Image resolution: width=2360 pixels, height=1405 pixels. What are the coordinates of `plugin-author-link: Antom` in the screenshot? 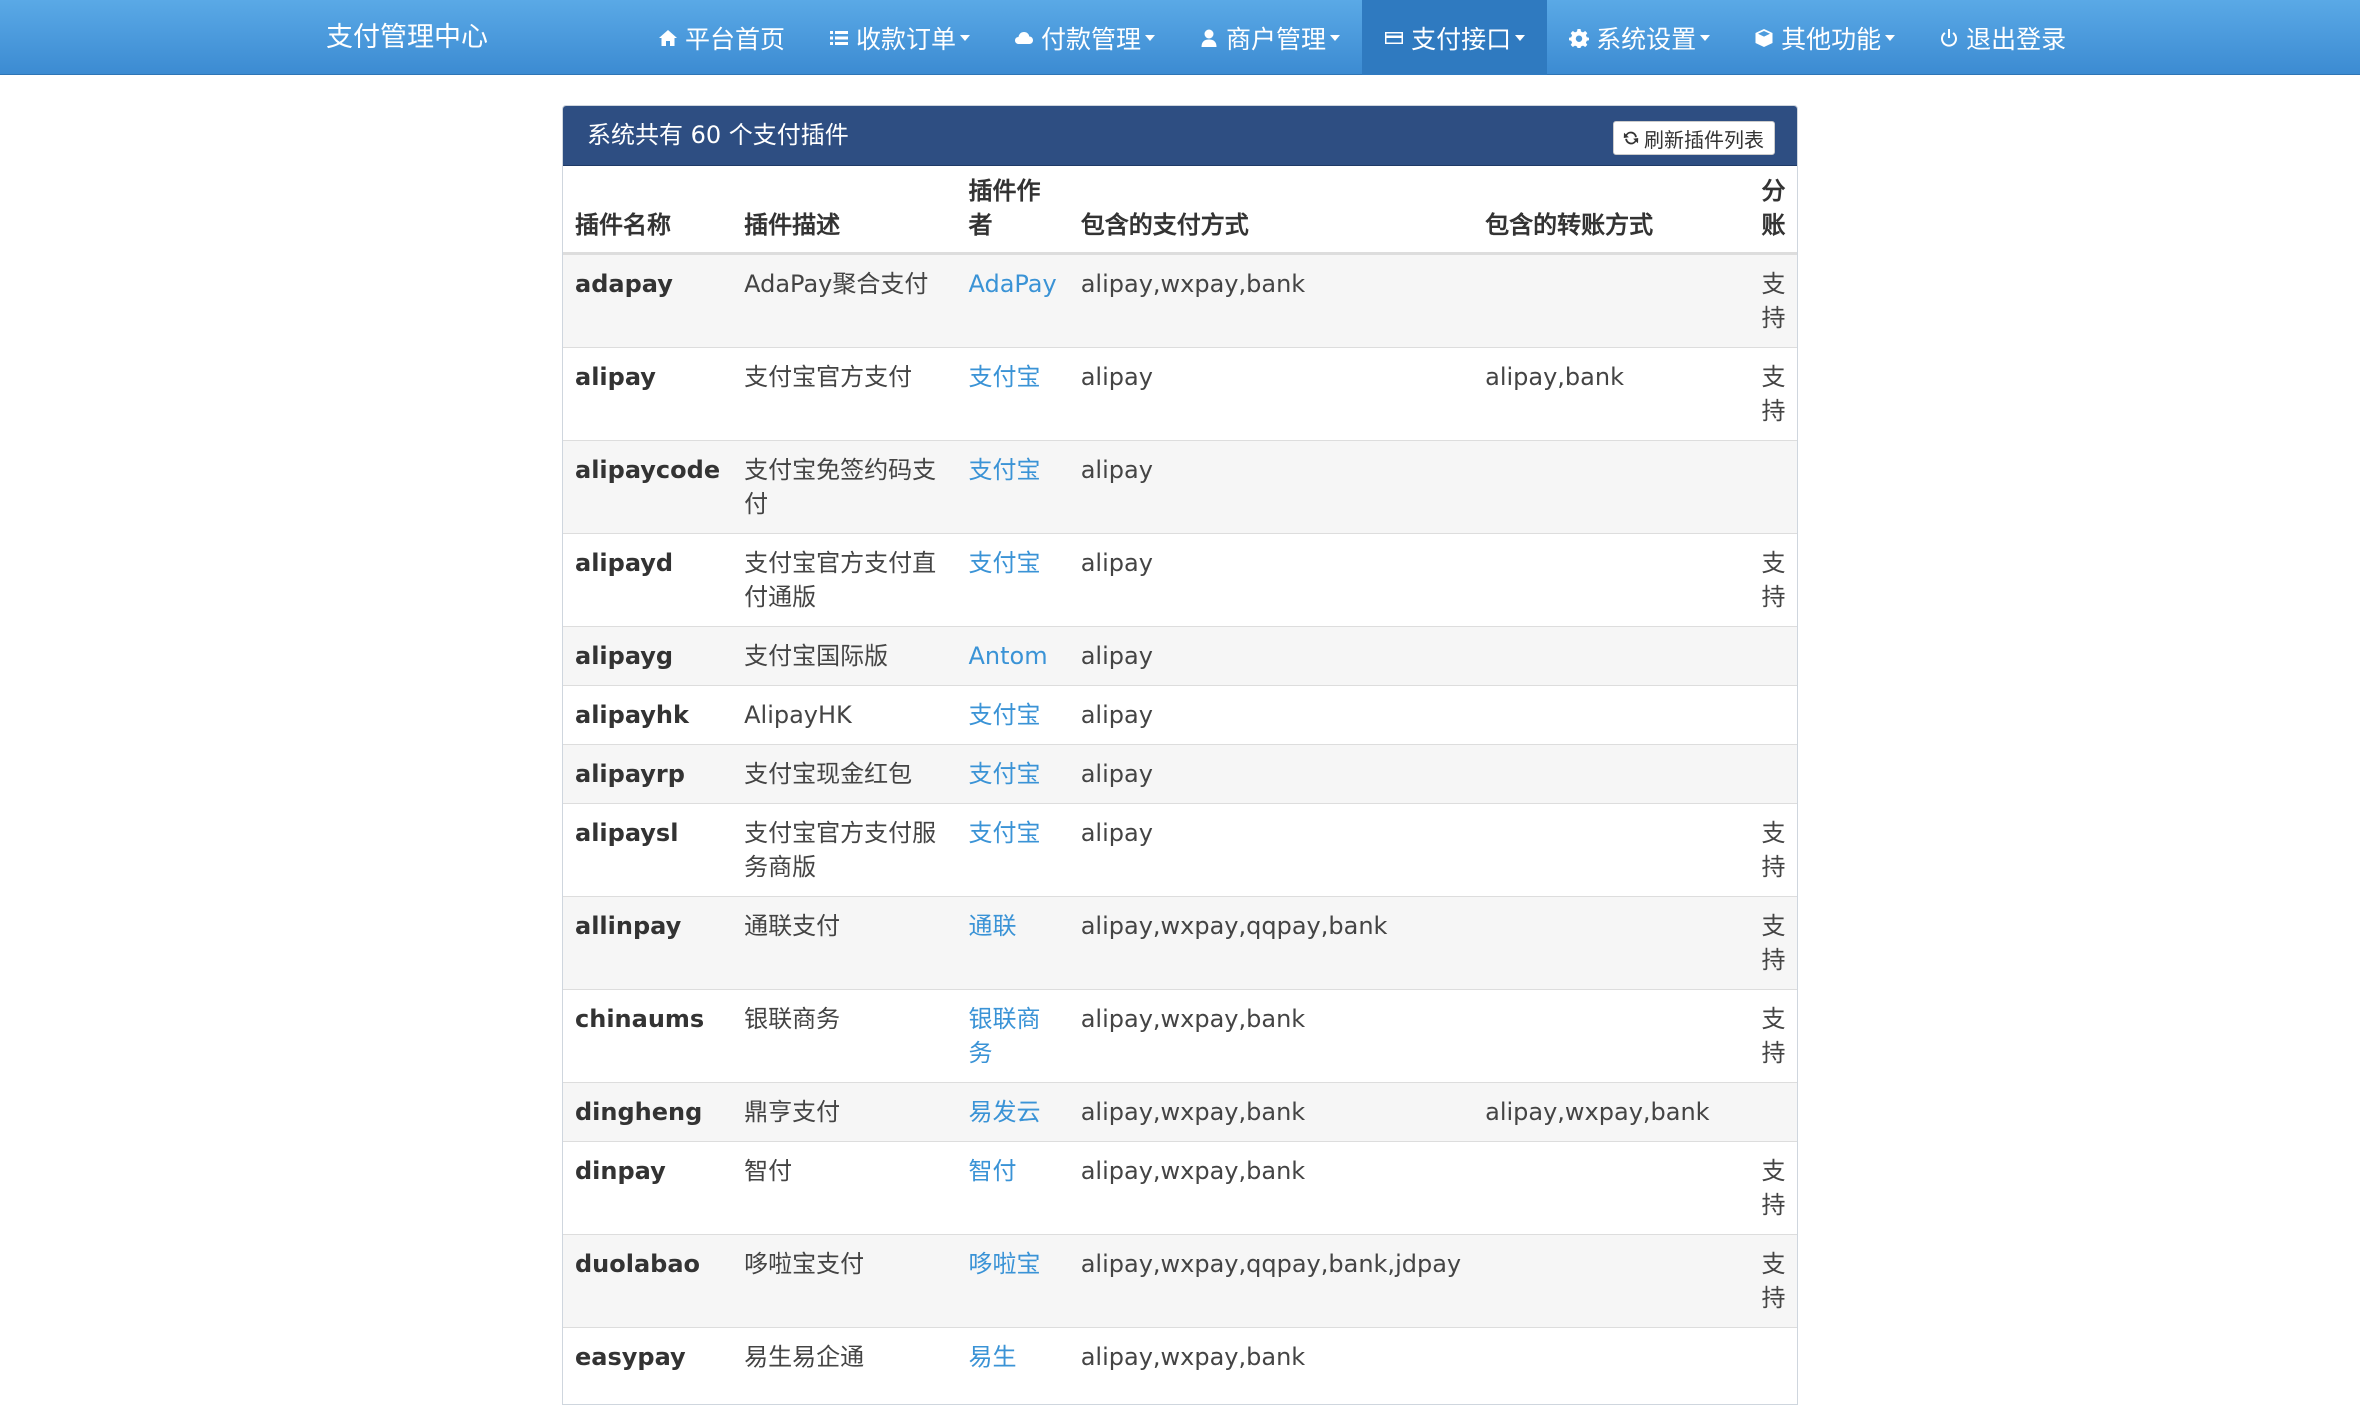 It's located at (1012, 656).